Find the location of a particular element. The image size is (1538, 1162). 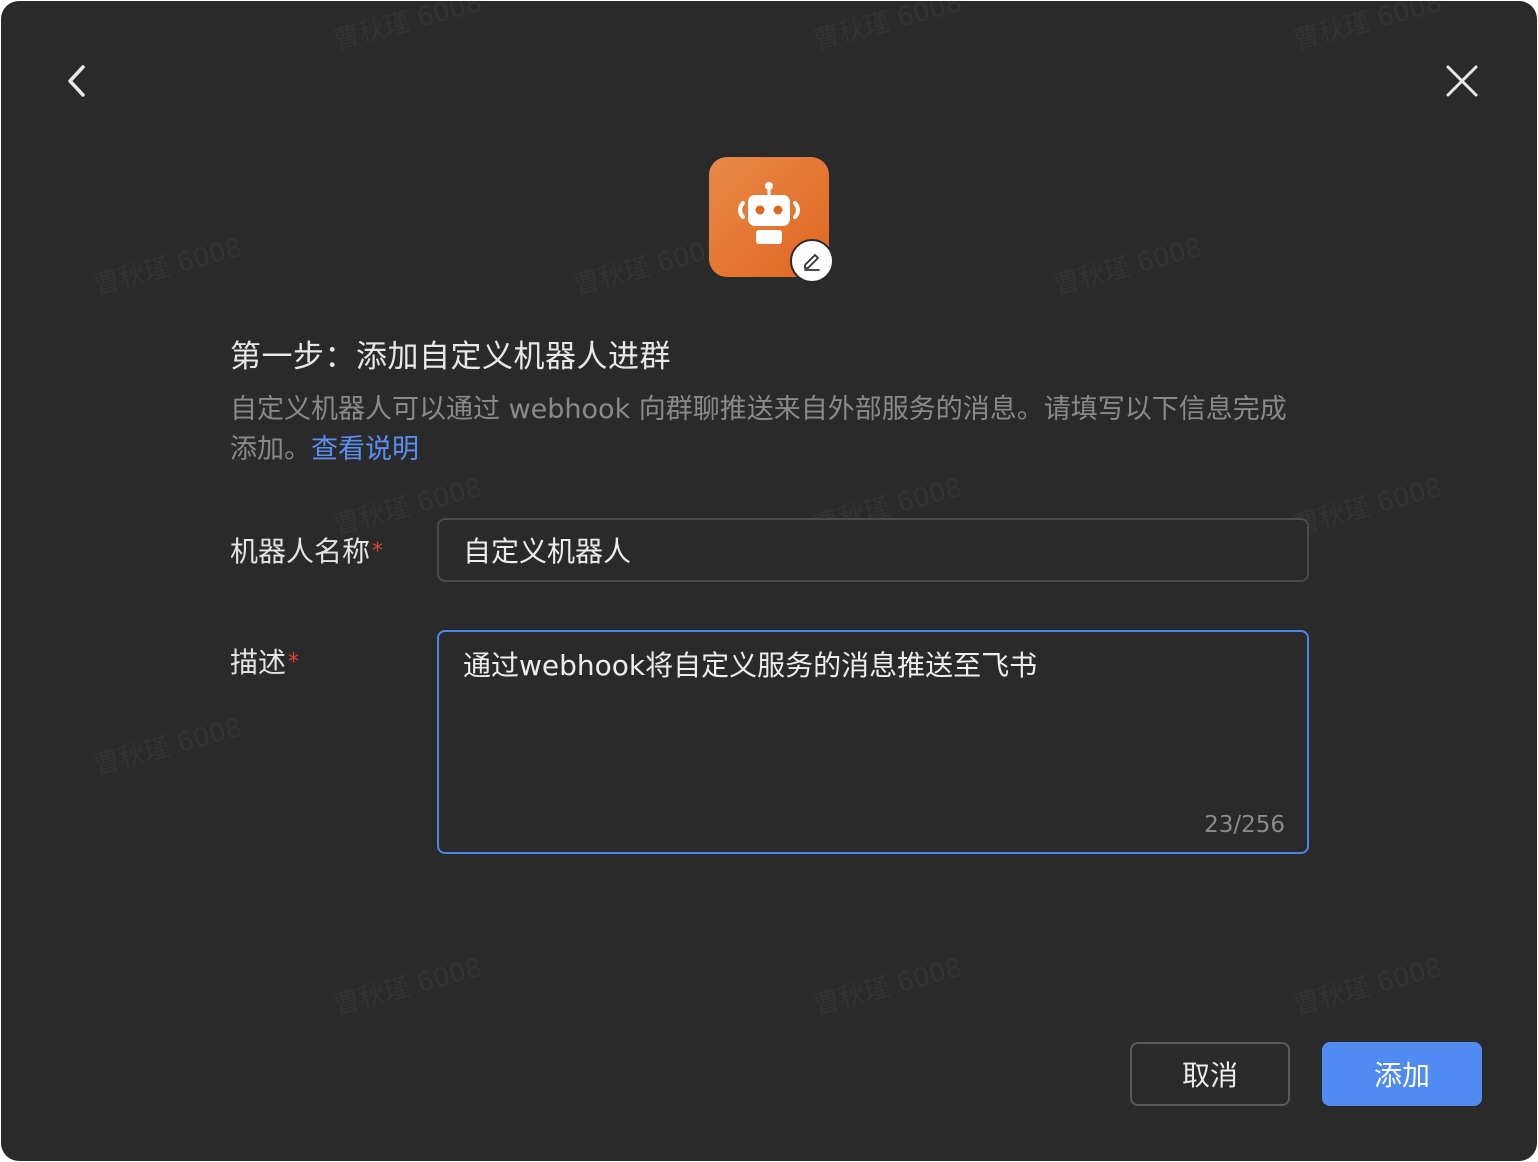

description-label: 描述* is located at coordinates (264, 663).